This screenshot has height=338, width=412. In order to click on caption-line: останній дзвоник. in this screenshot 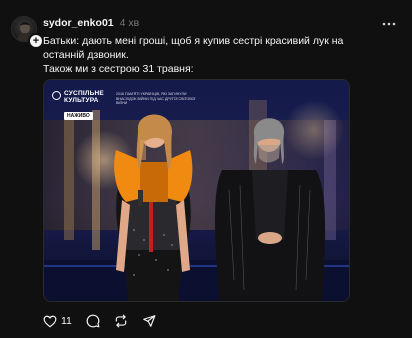, I will do `click(86, 55)`.